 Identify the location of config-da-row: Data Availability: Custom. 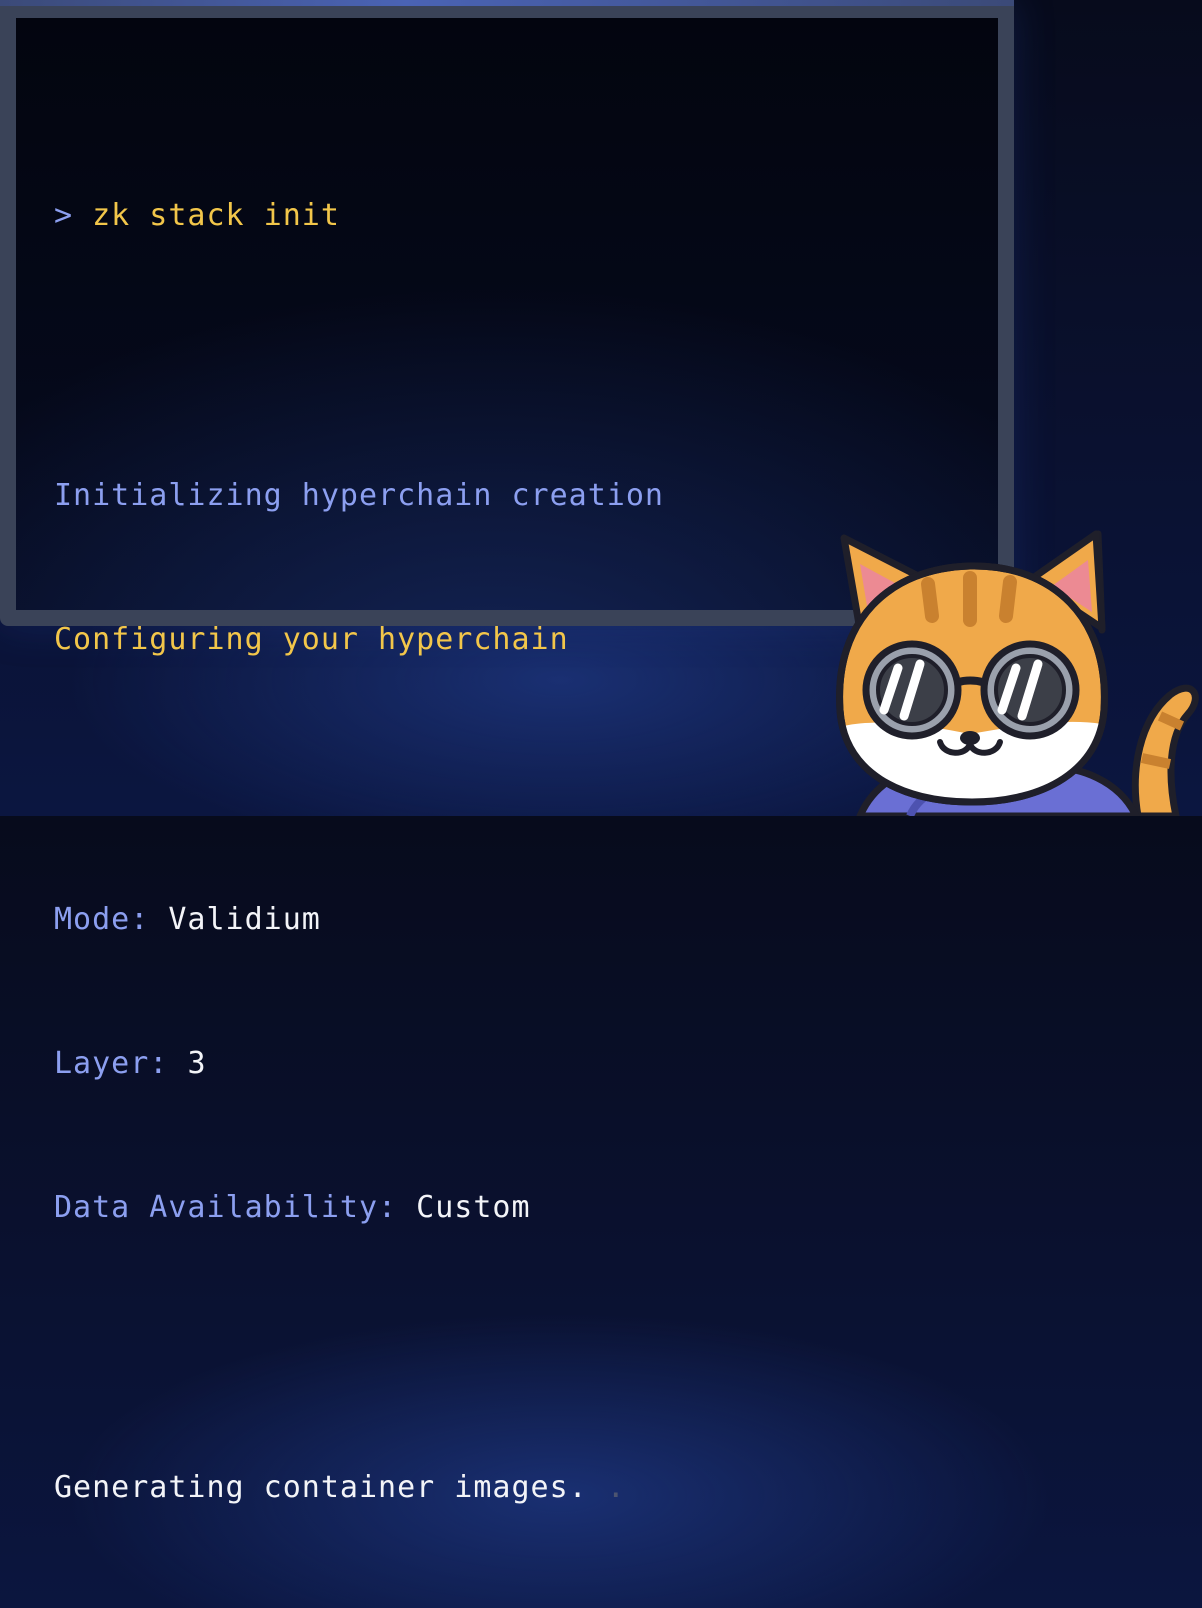
(516, 1208).